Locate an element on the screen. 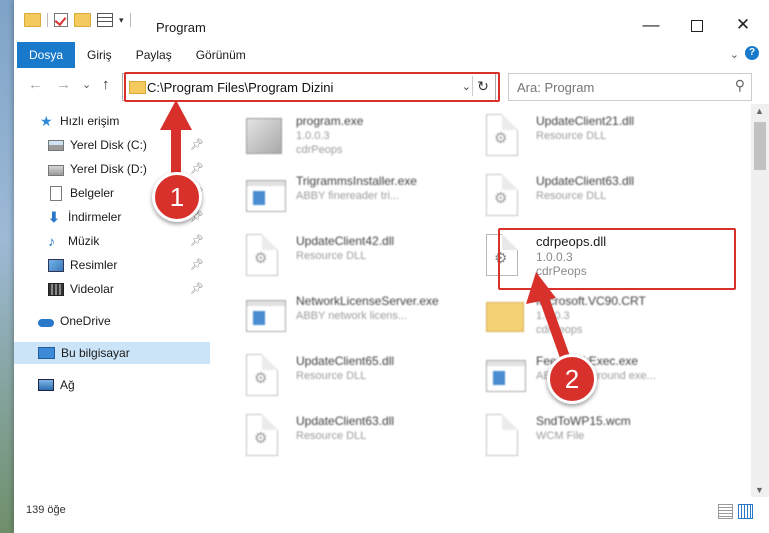  step-2-badge: 2 is located at coordinates (572, 379).